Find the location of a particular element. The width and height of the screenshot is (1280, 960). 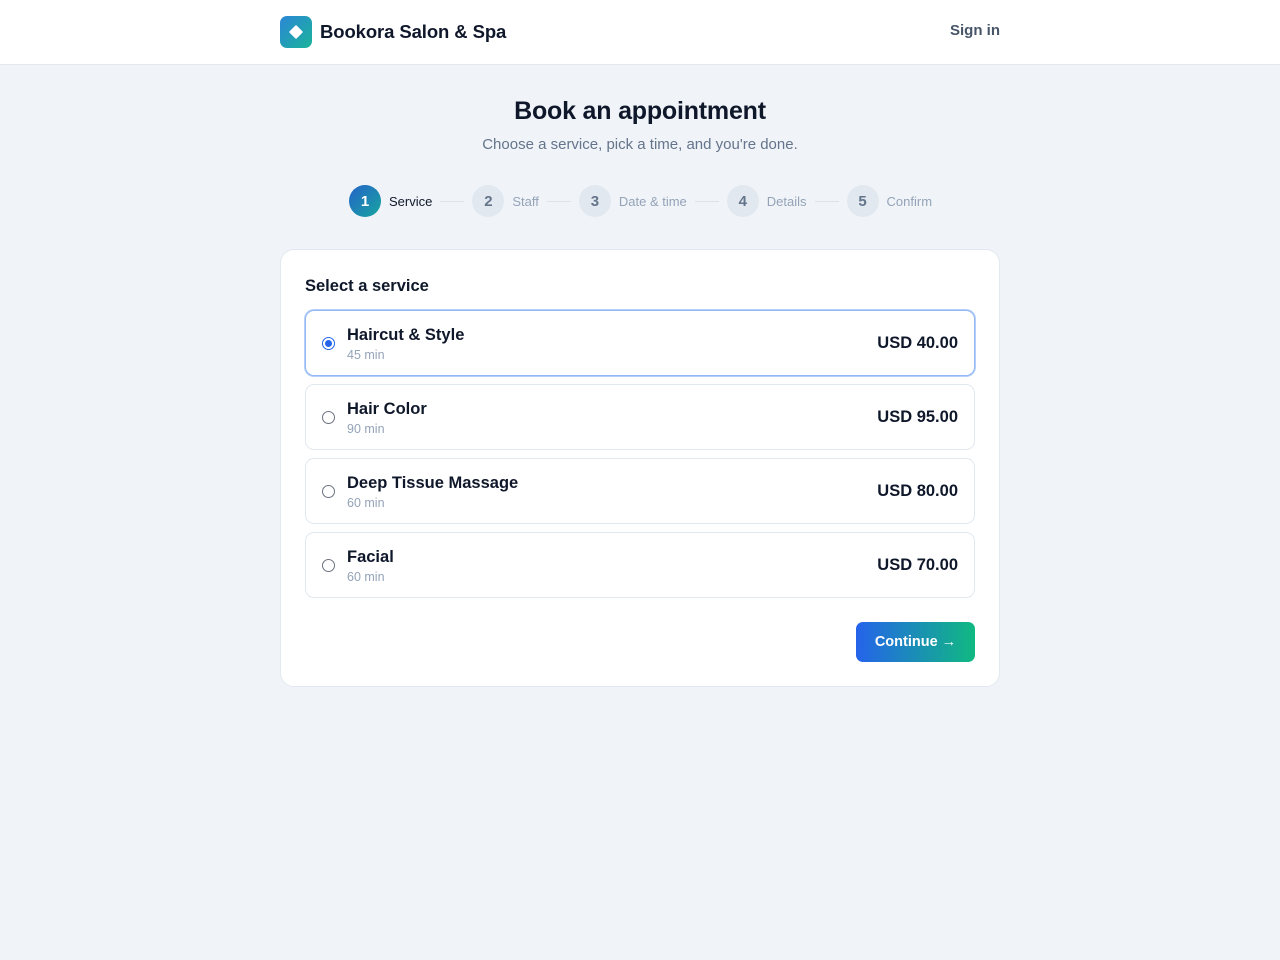

continue-label: Continue is located at coordinates (906, 642).